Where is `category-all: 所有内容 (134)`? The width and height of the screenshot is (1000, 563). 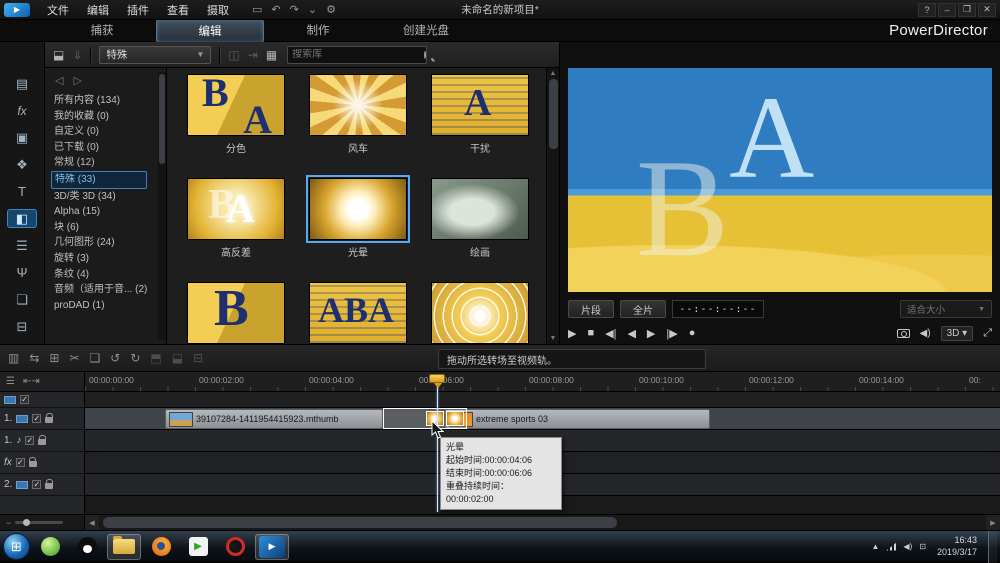 category-all: 所有内容 (134) is located at coordinates (108, 101).